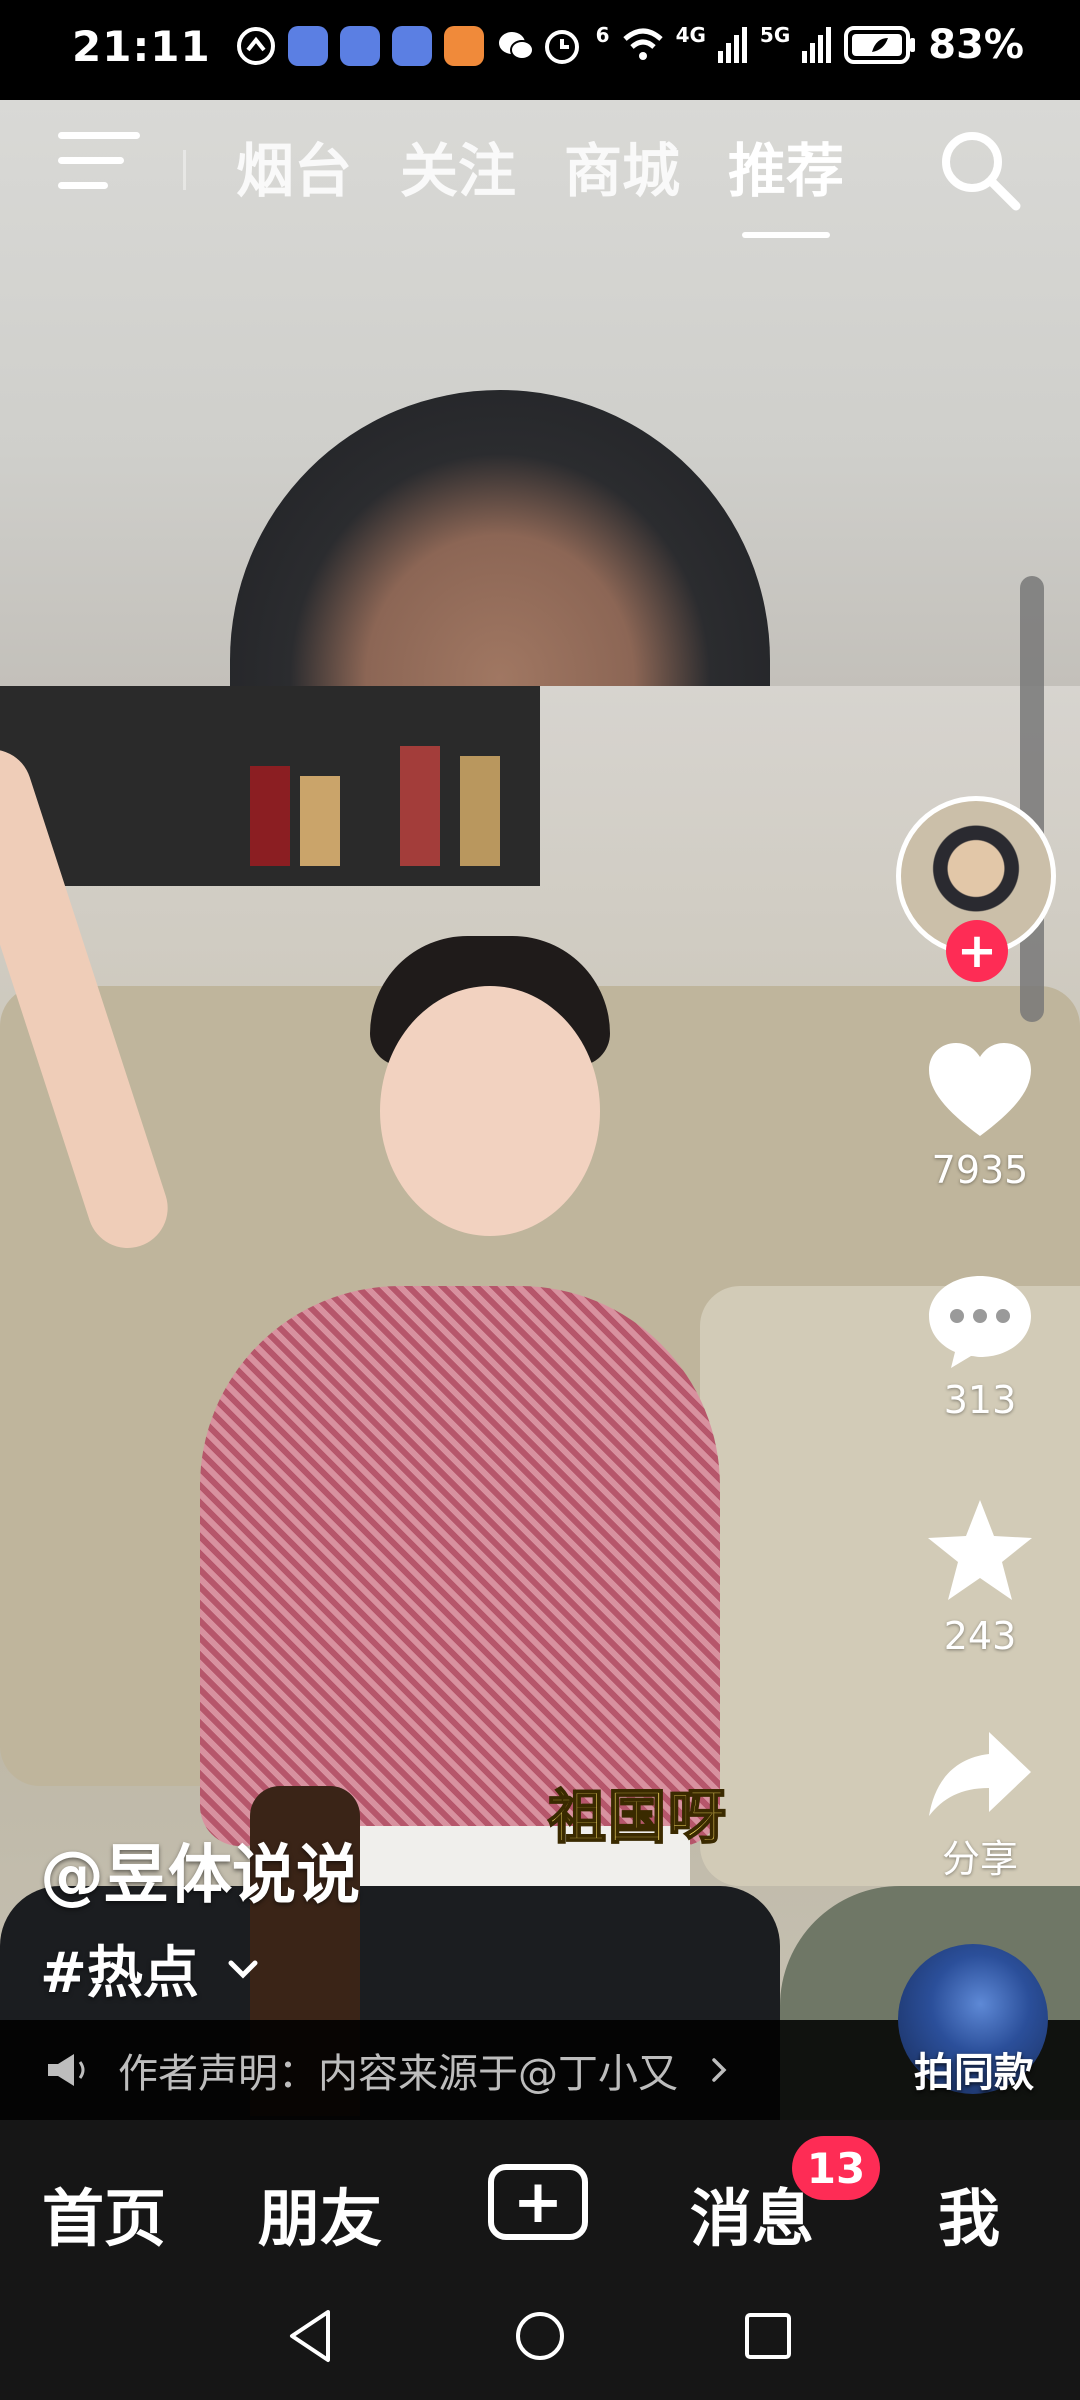 This screenshot has height=2400, width=1080. I want to click on comment-action: 313, so click(980, 1346).